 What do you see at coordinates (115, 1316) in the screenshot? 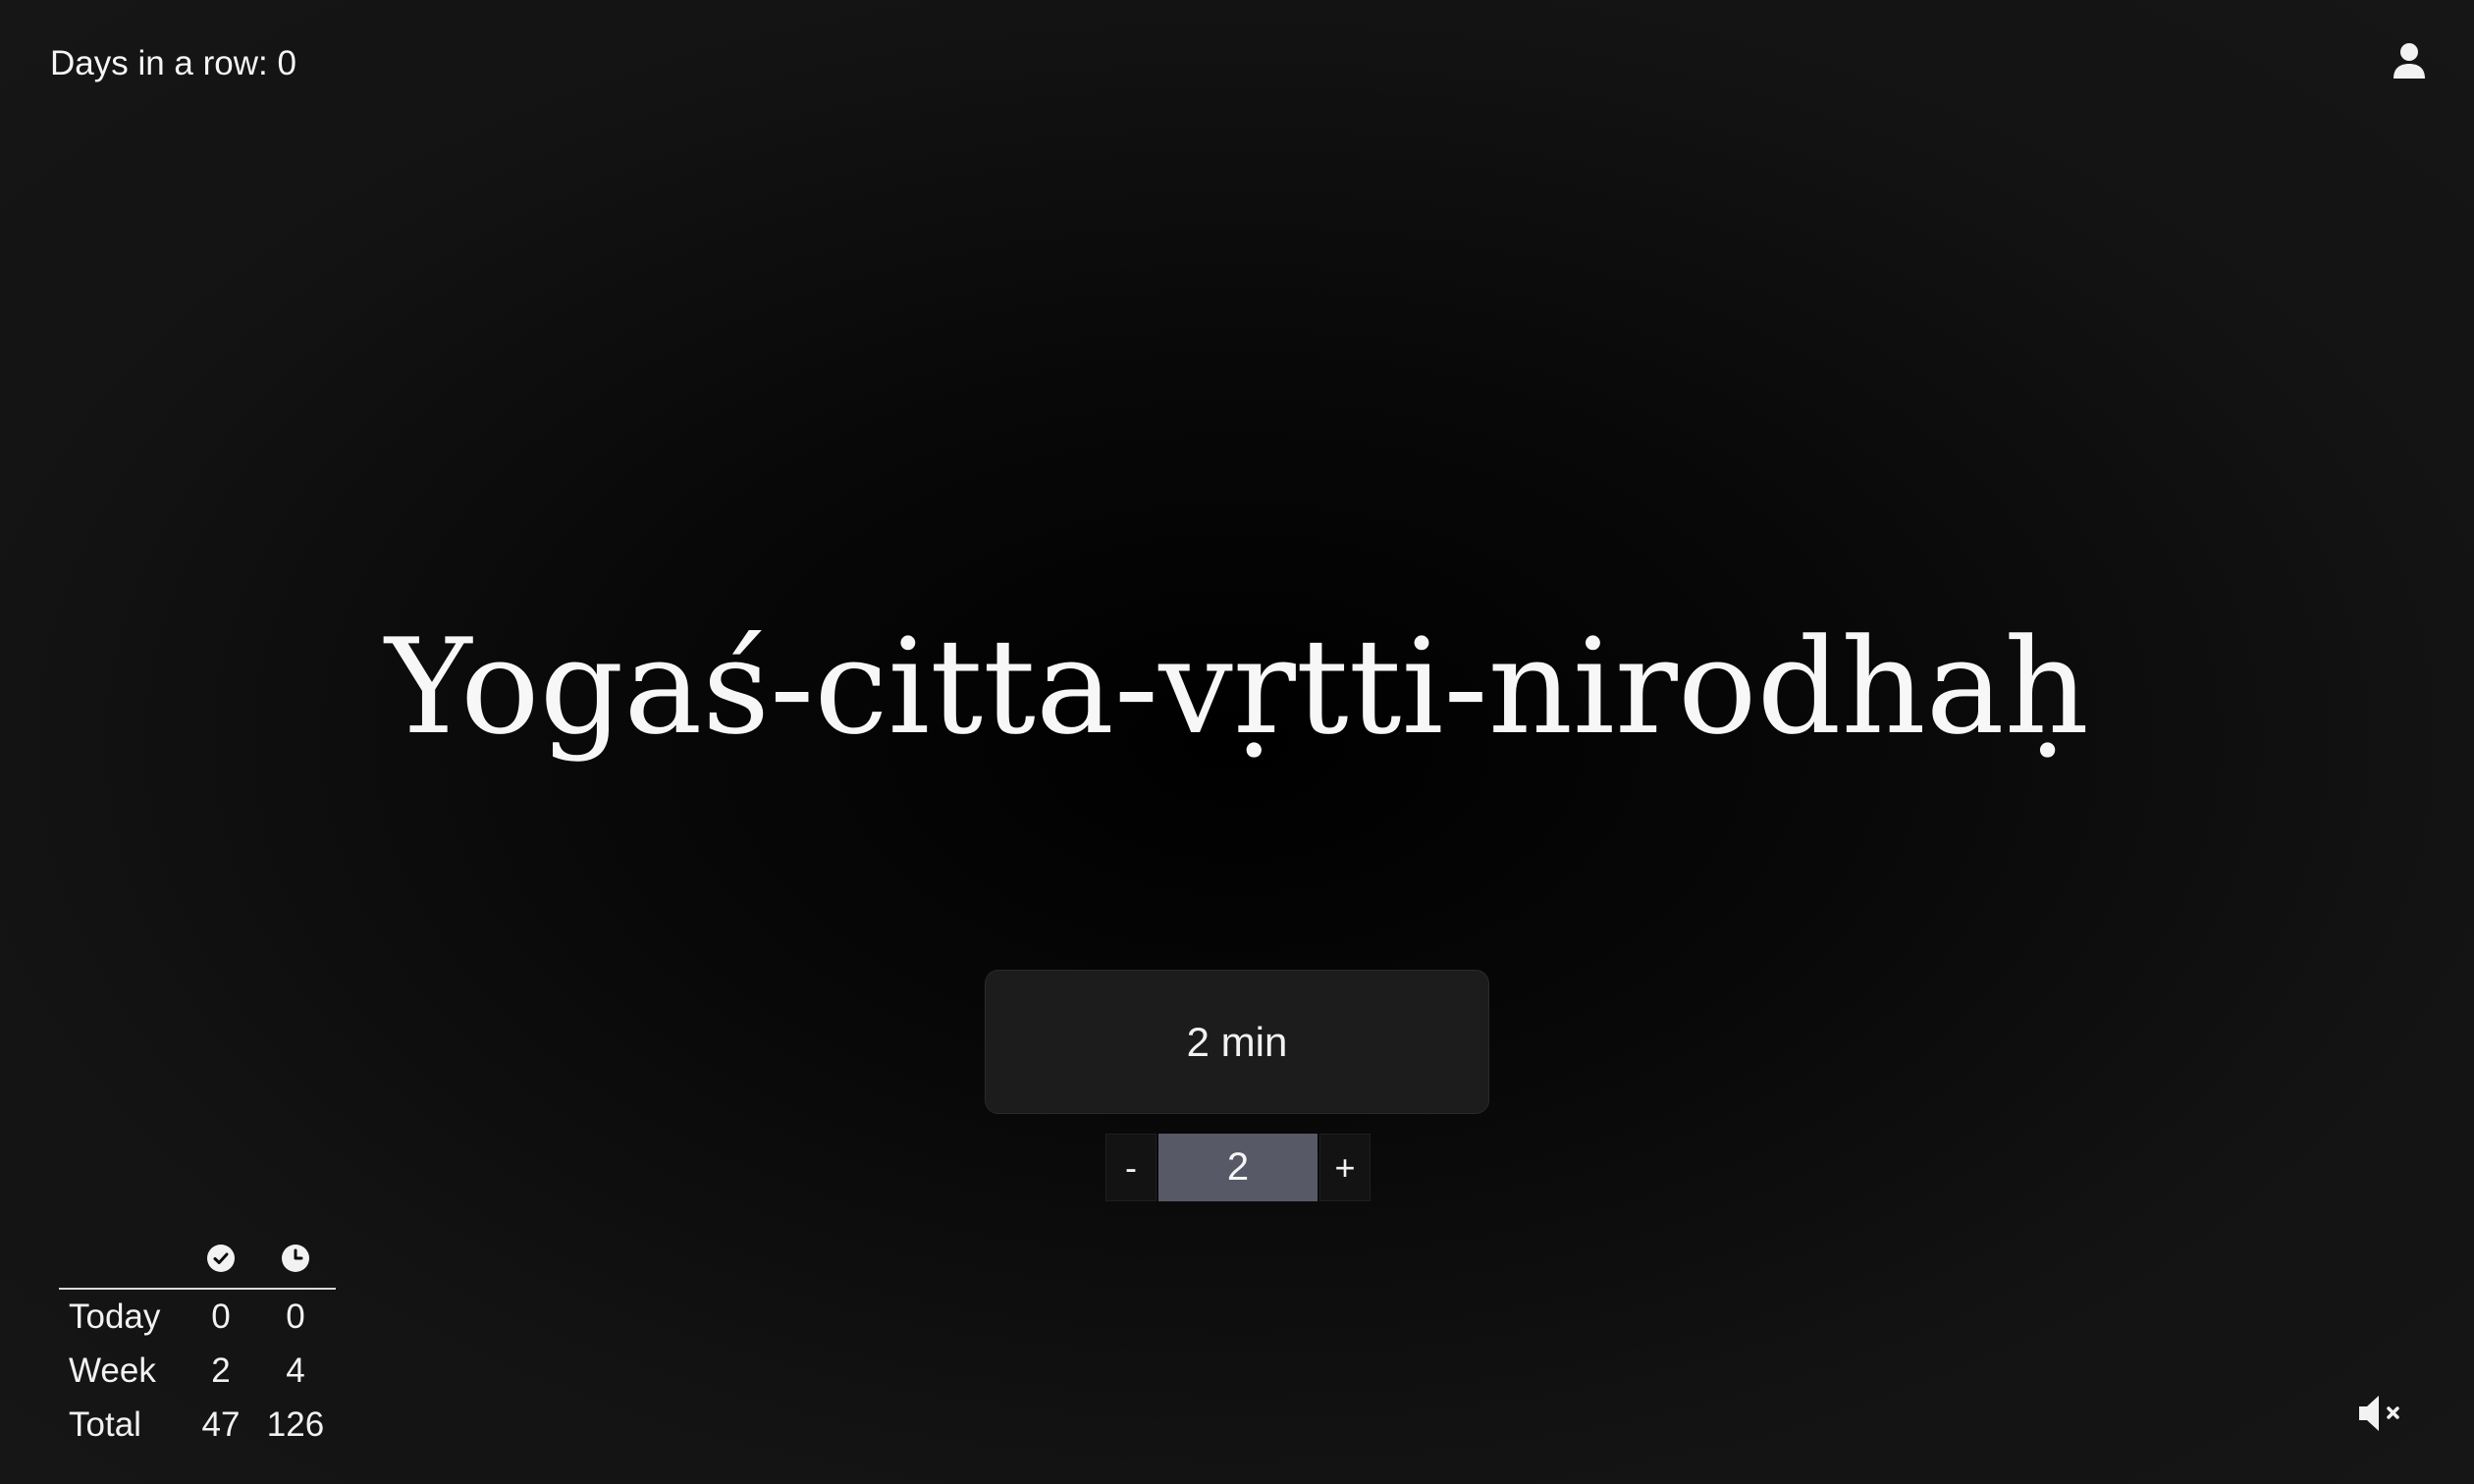
I see `stats-row-label: Today` at bounding box center [115, 1316].